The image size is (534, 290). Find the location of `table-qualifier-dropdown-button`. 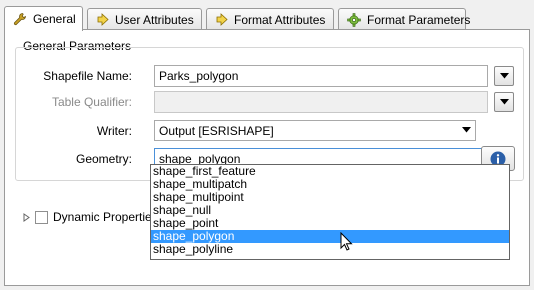

table-qualifier-dropdown-button is located at coordinates (504, 102).